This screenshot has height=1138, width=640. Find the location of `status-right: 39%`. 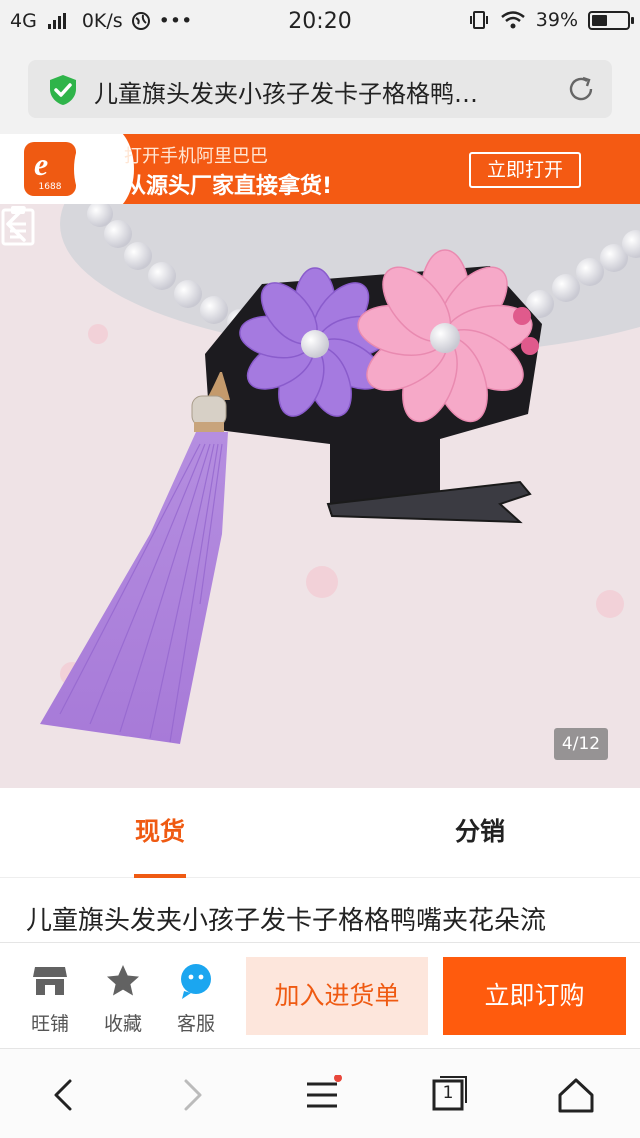

status-right: 39% is located at coordinates (551, 20).